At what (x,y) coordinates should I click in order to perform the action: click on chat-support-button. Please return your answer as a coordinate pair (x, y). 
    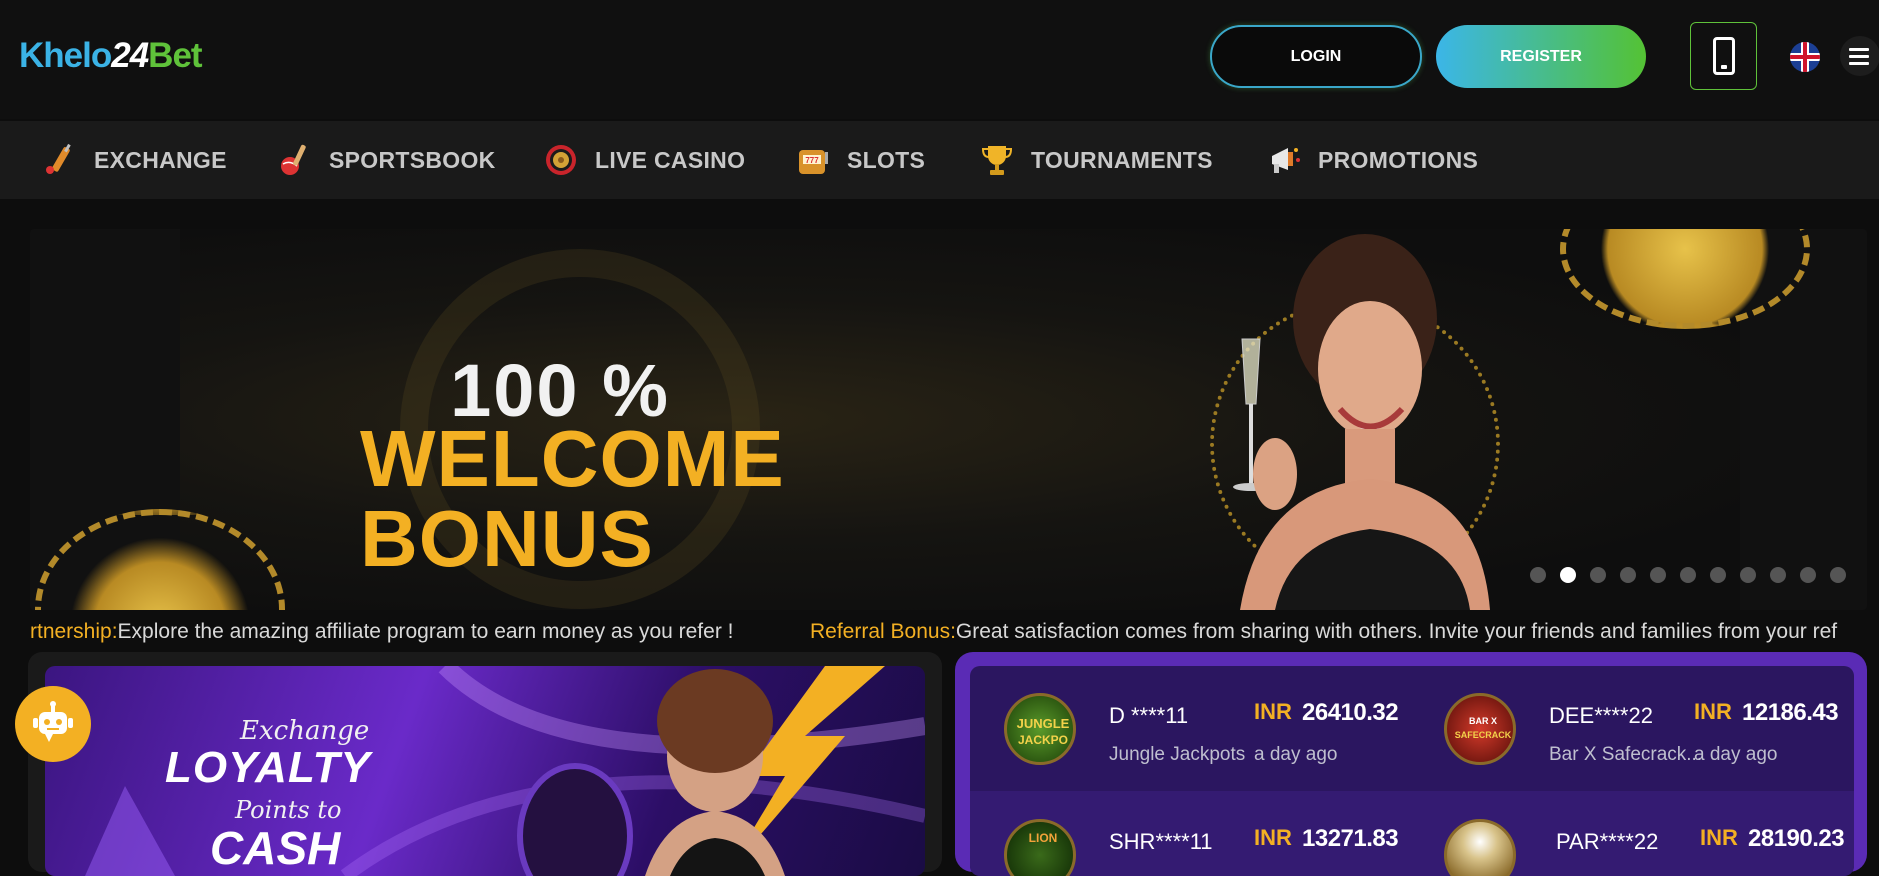
    Looking at the image, I should click on (53, 724).